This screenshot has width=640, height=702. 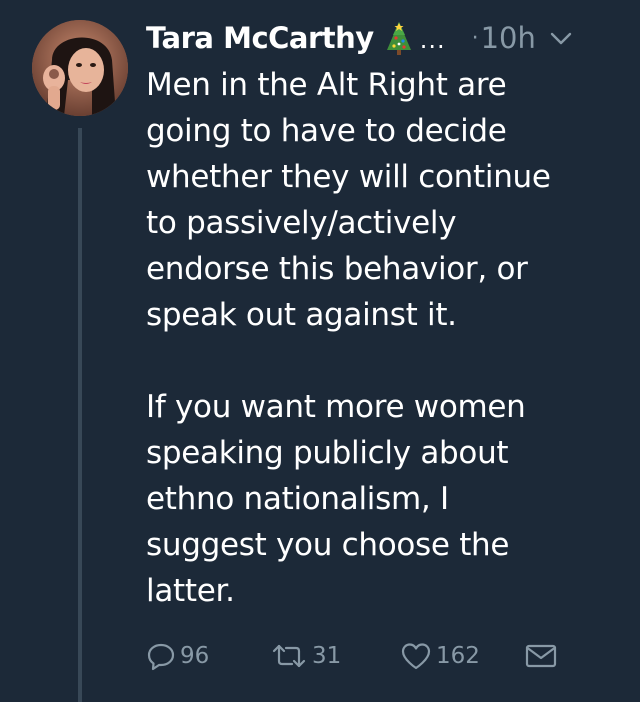 I want to click on avatar-photo, so click(x=80, y=68).